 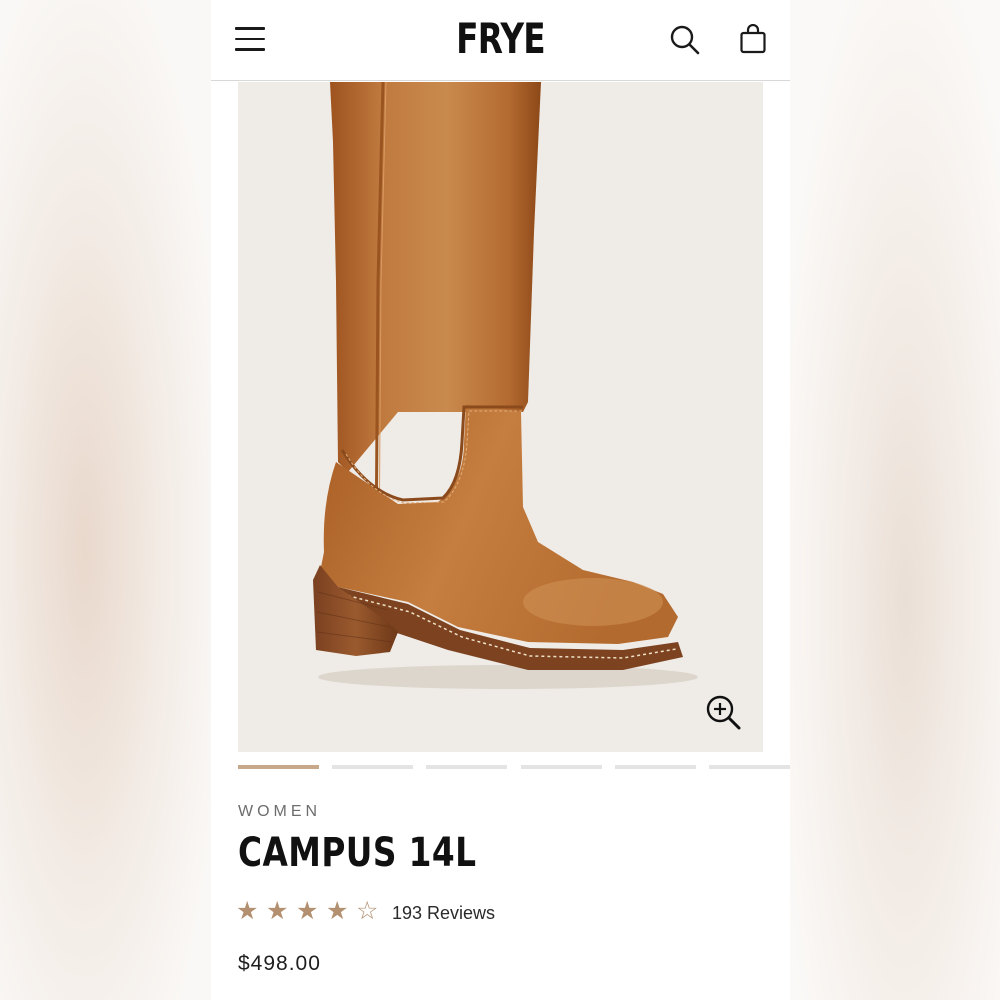 I want to click on hamburger-menu-icon, so click(x=250, y=39).